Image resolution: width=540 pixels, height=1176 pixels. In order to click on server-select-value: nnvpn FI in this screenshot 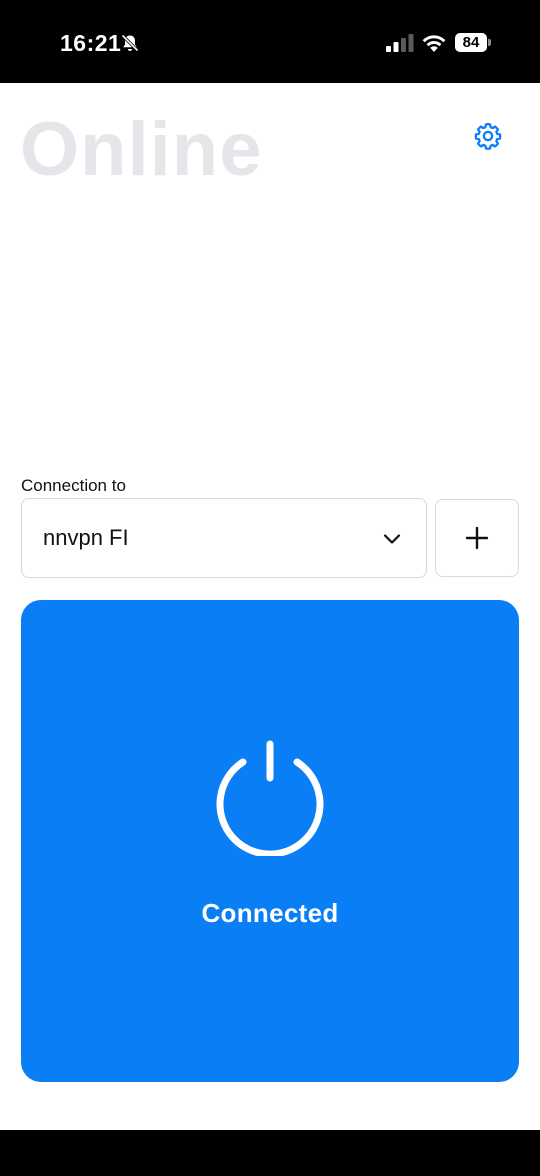, I will do `click(86, 537)`.